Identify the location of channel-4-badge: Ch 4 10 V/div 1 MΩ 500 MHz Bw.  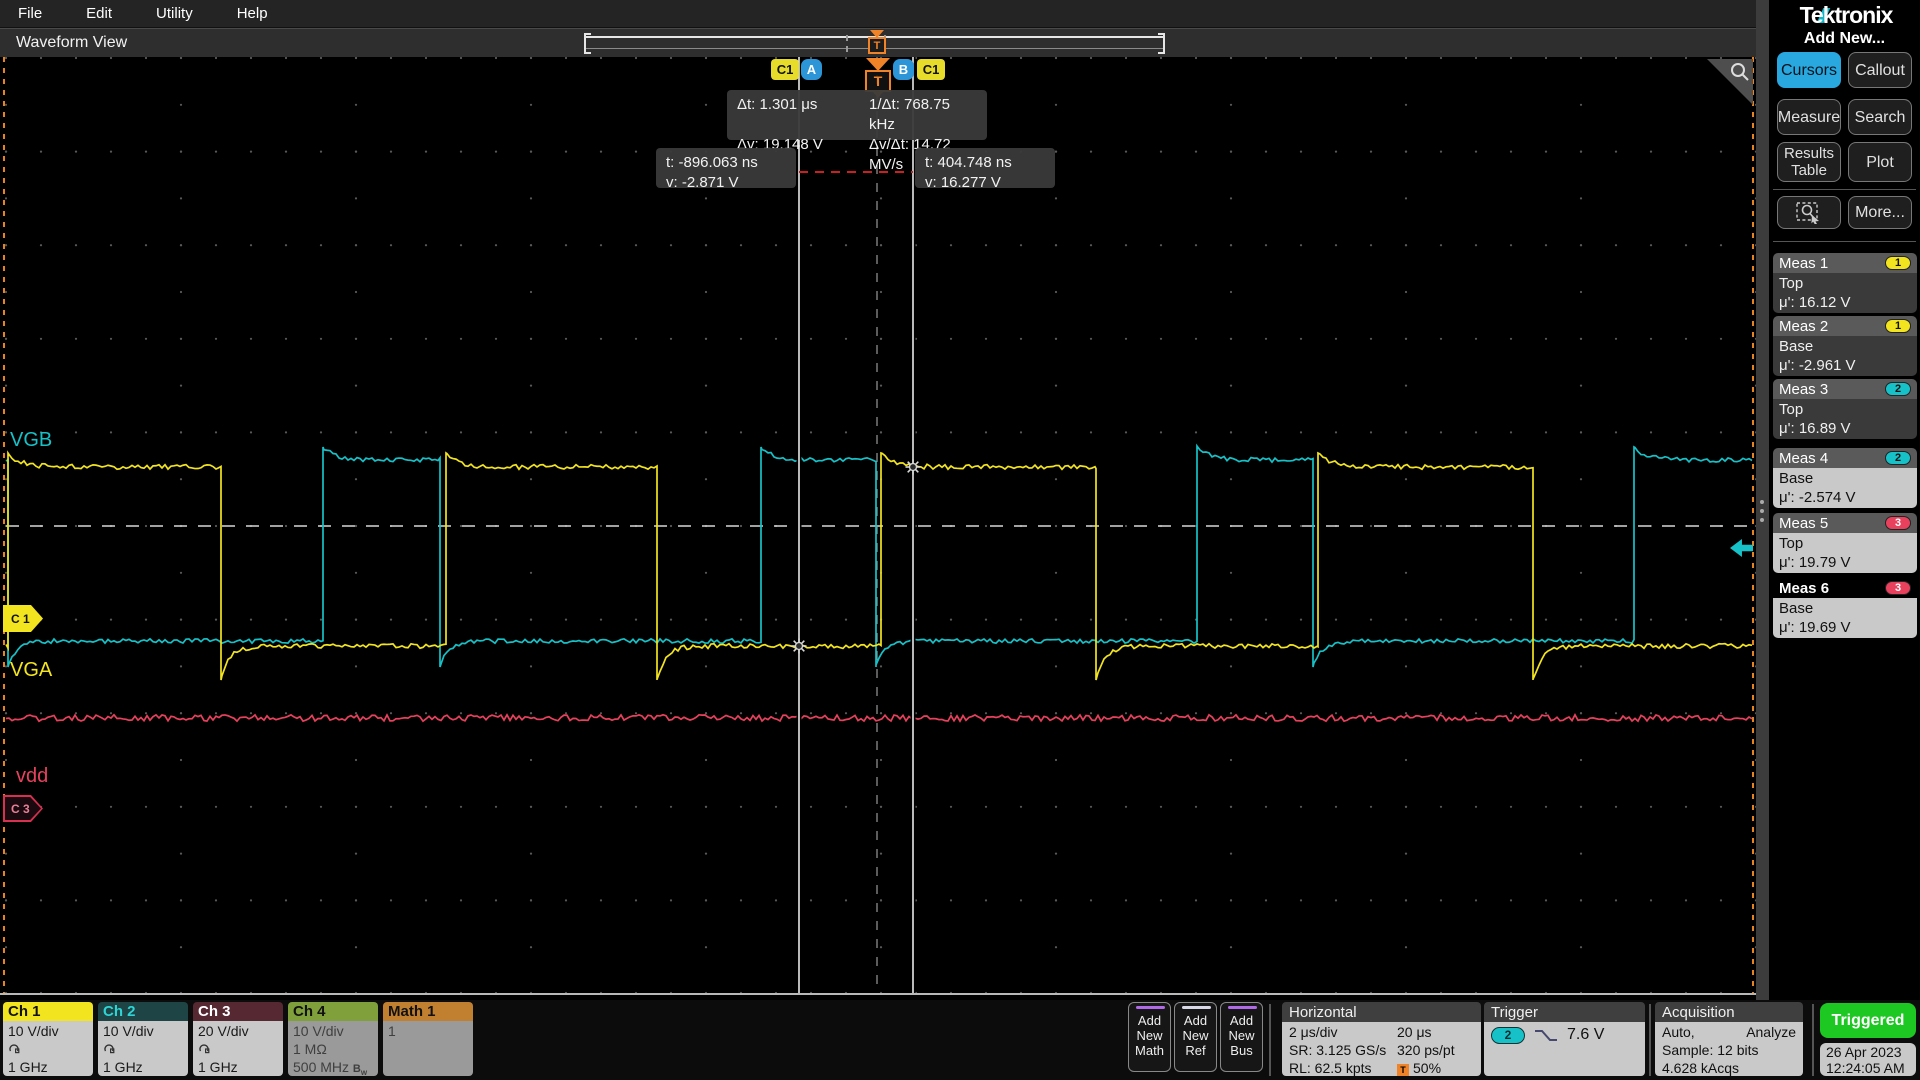
(333, 1039).